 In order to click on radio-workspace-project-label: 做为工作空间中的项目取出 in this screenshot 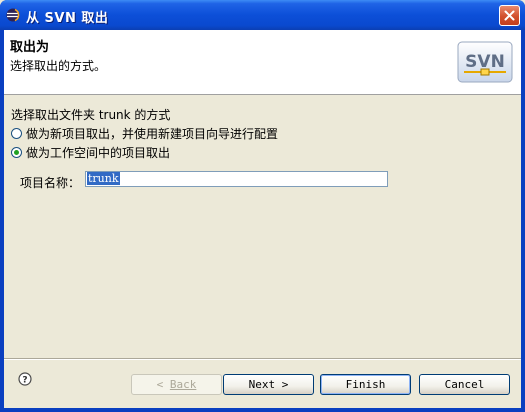, I will do `click(98, 153)`.